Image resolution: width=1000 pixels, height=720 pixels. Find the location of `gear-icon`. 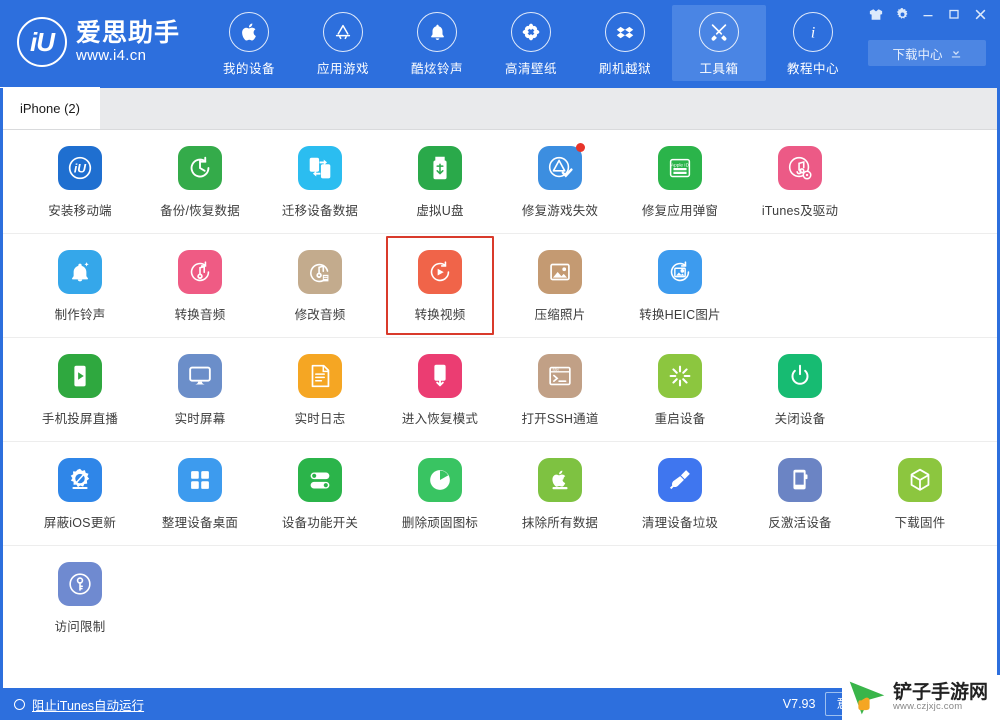

gear-icon is located at coordinates (902, 14).